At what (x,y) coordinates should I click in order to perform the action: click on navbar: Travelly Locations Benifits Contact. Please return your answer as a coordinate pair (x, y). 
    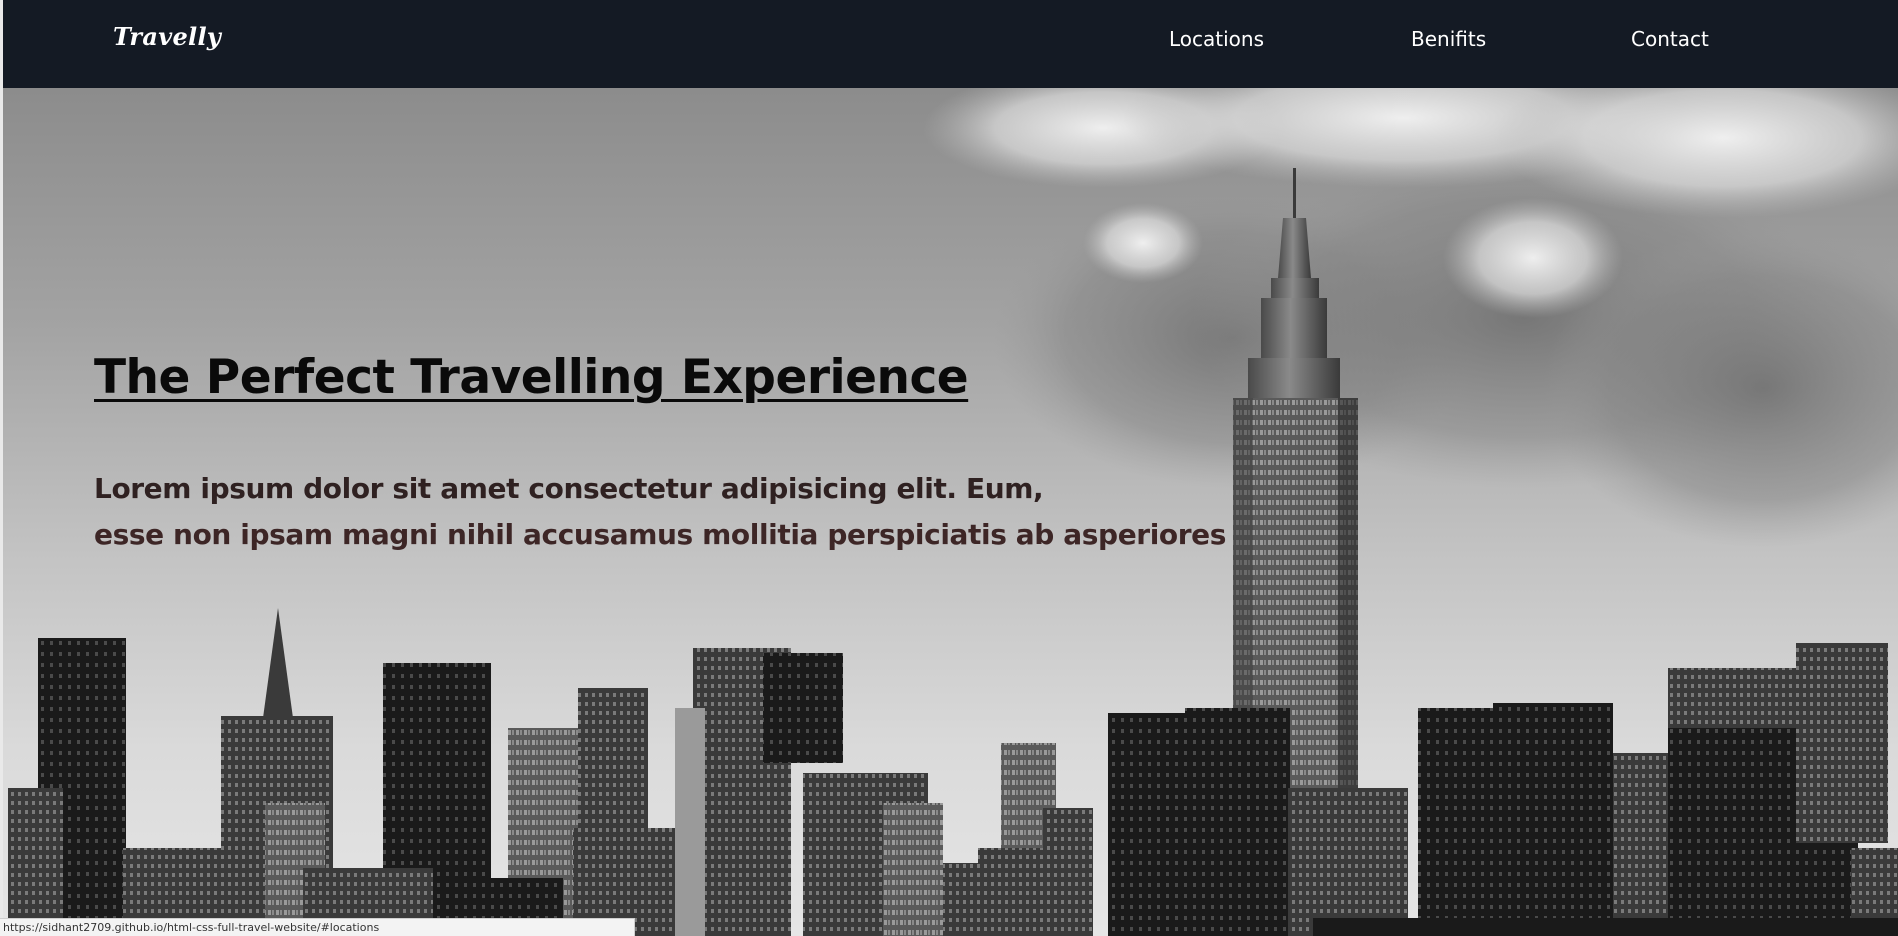
    Looking at the image, I should click on (950, 44).